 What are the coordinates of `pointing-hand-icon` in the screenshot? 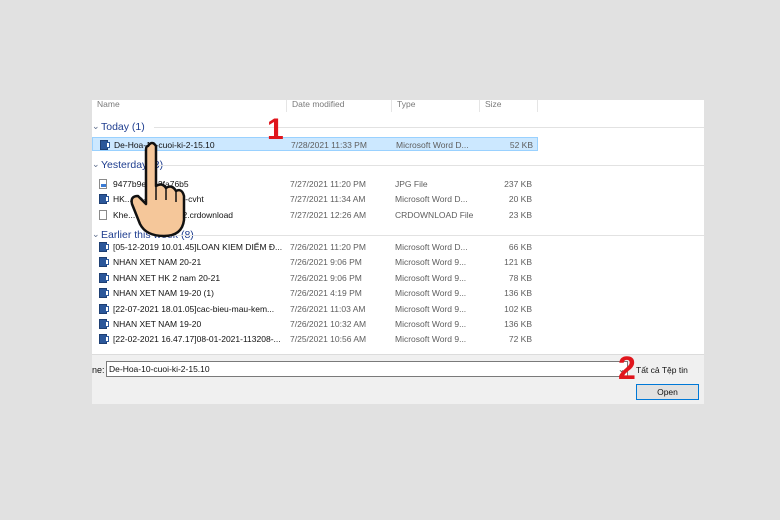 It's located at (158, 189).